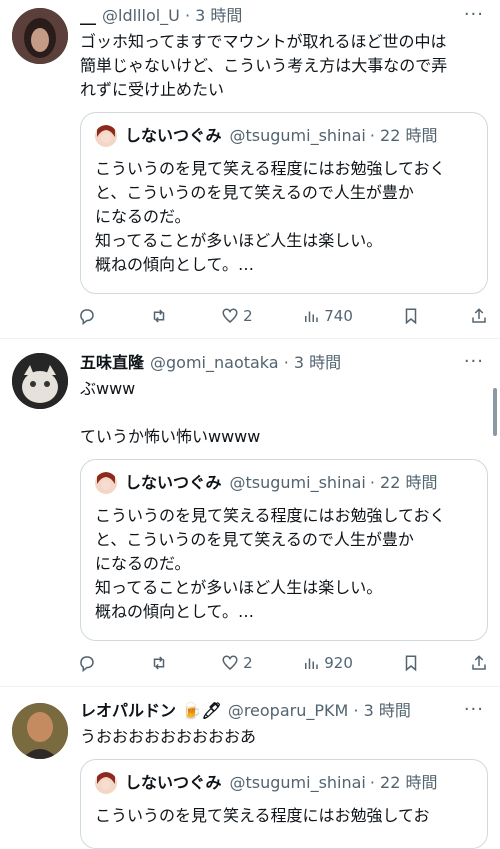  Describe the element at coordinates (262, 815) in the screenshot. I see `quote-text: こういうのを見て笑える程度にはお勉強してお` at that location.